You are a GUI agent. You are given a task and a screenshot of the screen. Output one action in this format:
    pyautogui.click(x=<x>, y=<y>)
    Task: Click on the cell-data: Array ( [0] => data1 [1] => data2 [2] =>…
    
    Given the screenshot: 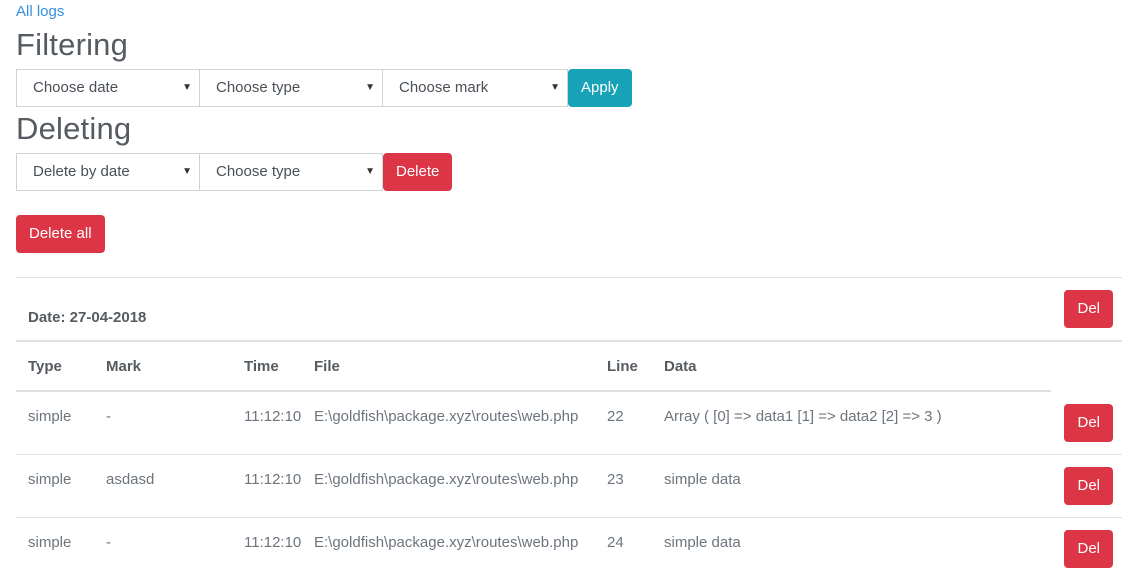 What is the action you would take?
    pyautogui.click(x=803, y=416)
    